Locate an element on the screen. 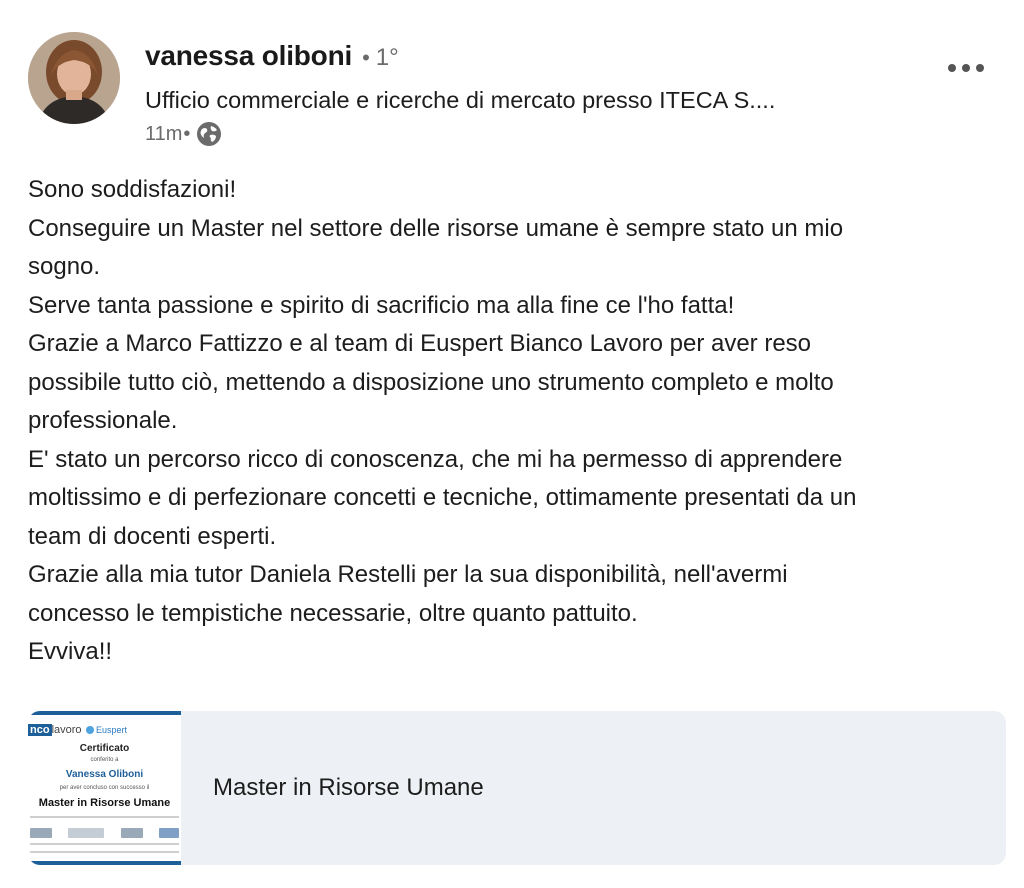 The width and height of the screenshot is (1024, 888). euspert-logo-icon is located at coordinates (90, 730).